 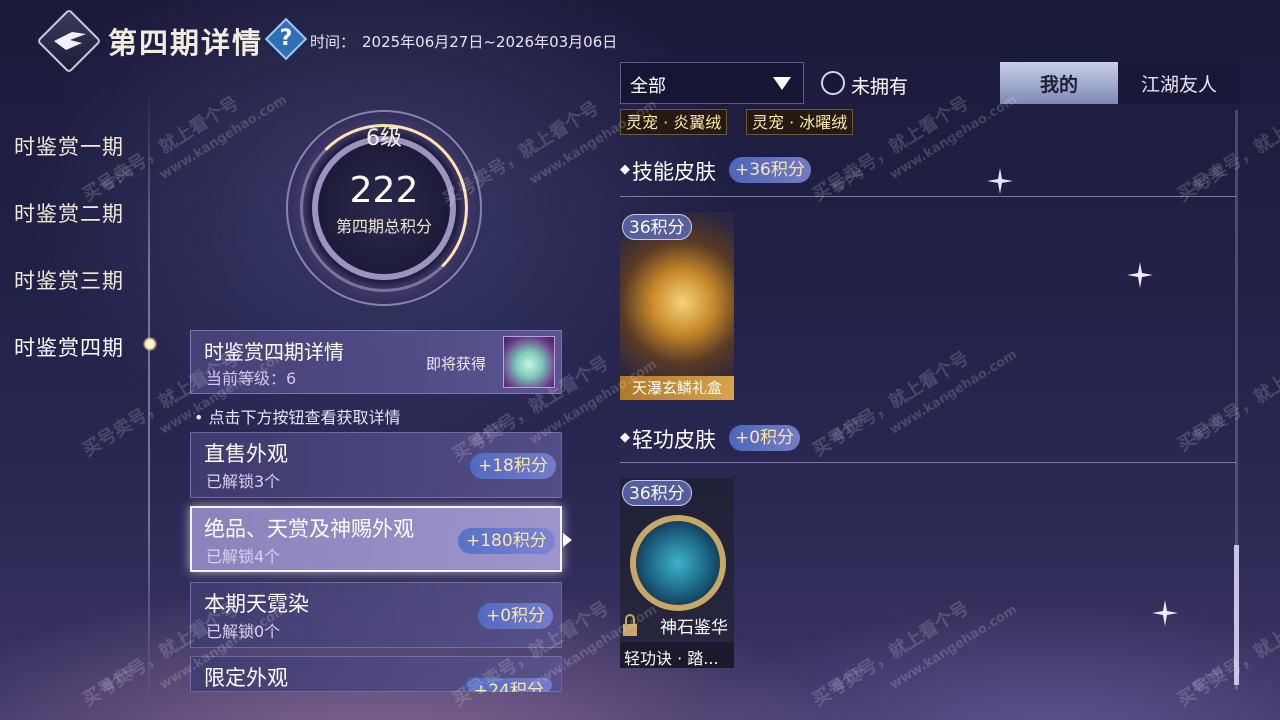 I want to click on tab-mine-label: 我的, so click(x=1058, y=85).